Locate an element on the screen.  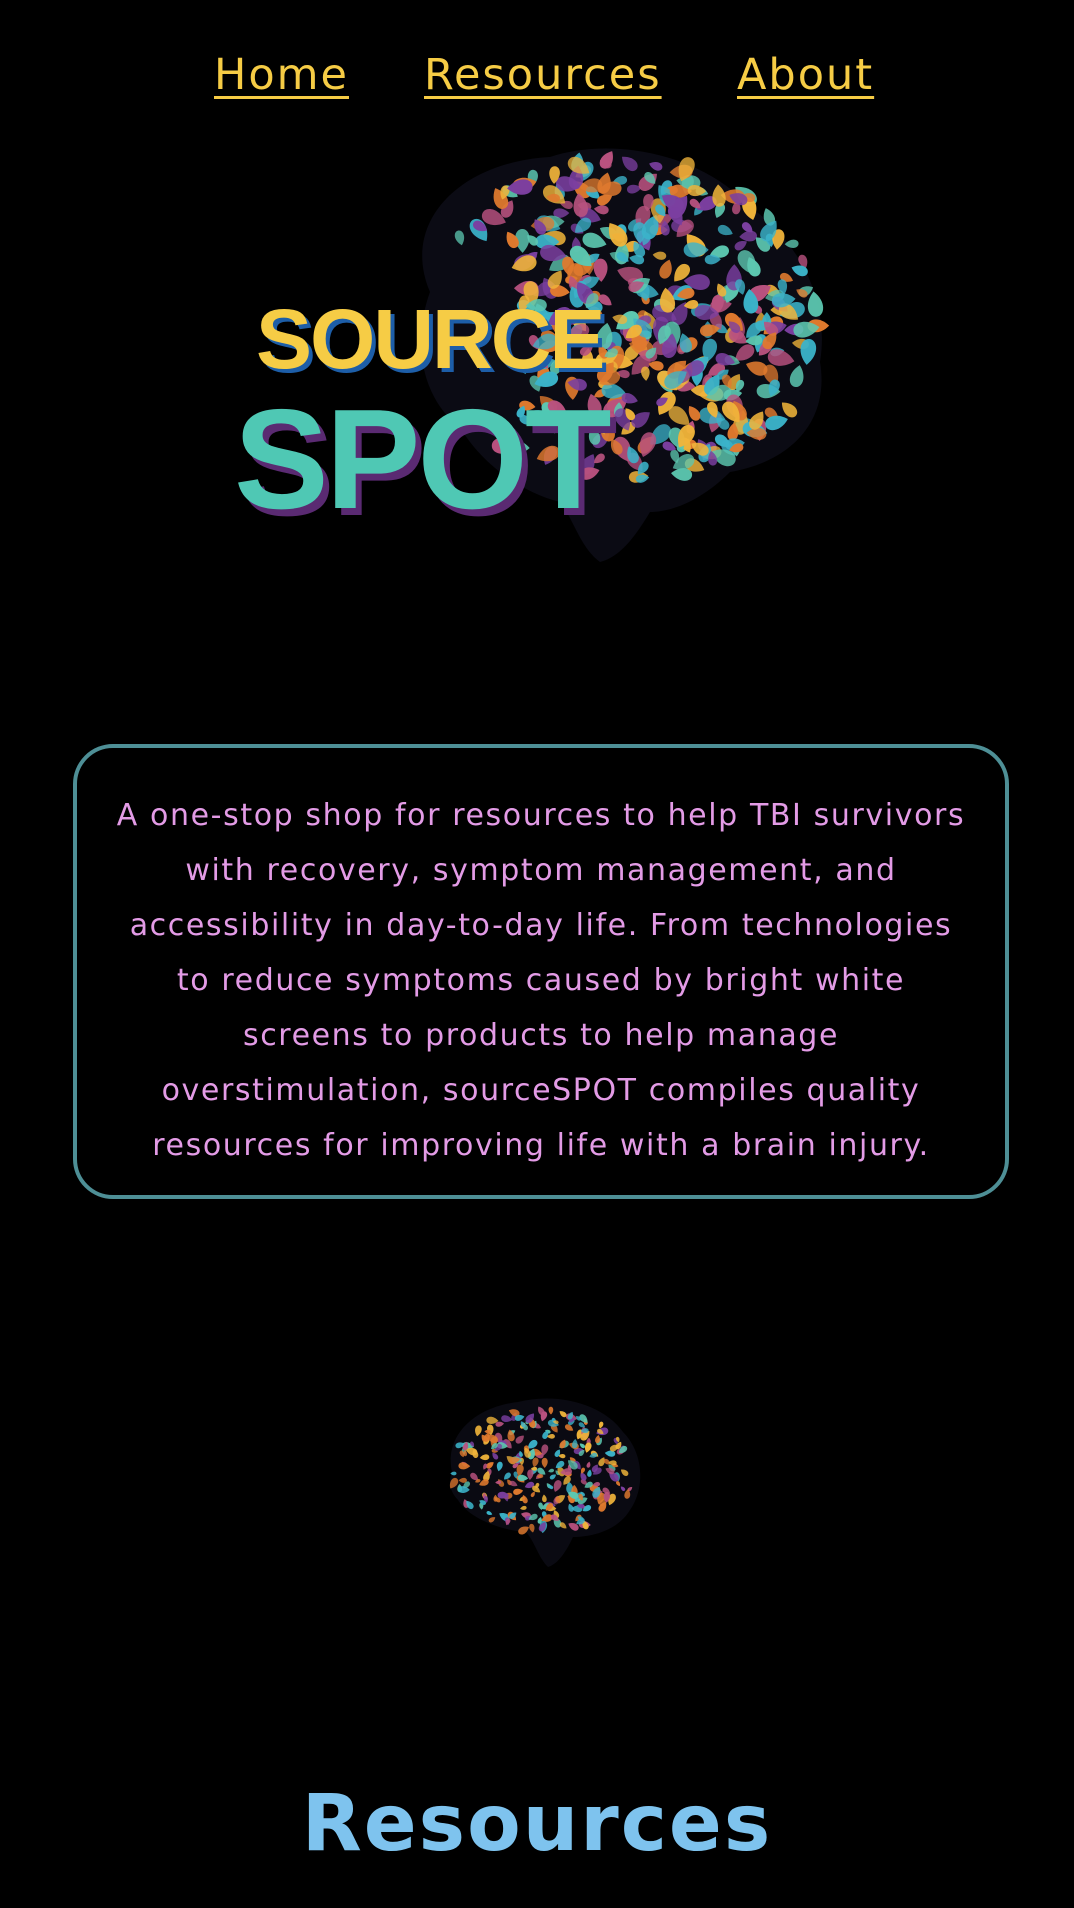
nav-link-about: About is located at coordinates (805, 75).